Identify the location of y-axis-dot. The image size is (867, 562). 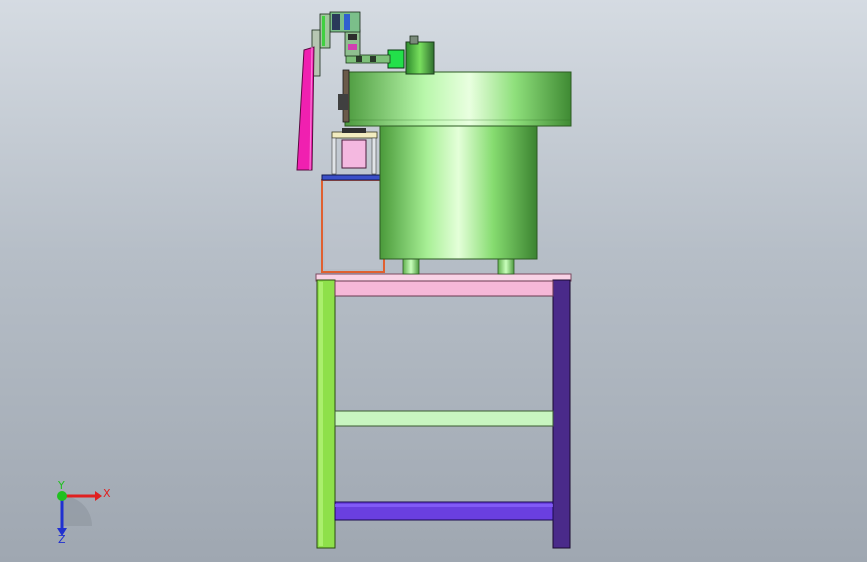
(62, 496).